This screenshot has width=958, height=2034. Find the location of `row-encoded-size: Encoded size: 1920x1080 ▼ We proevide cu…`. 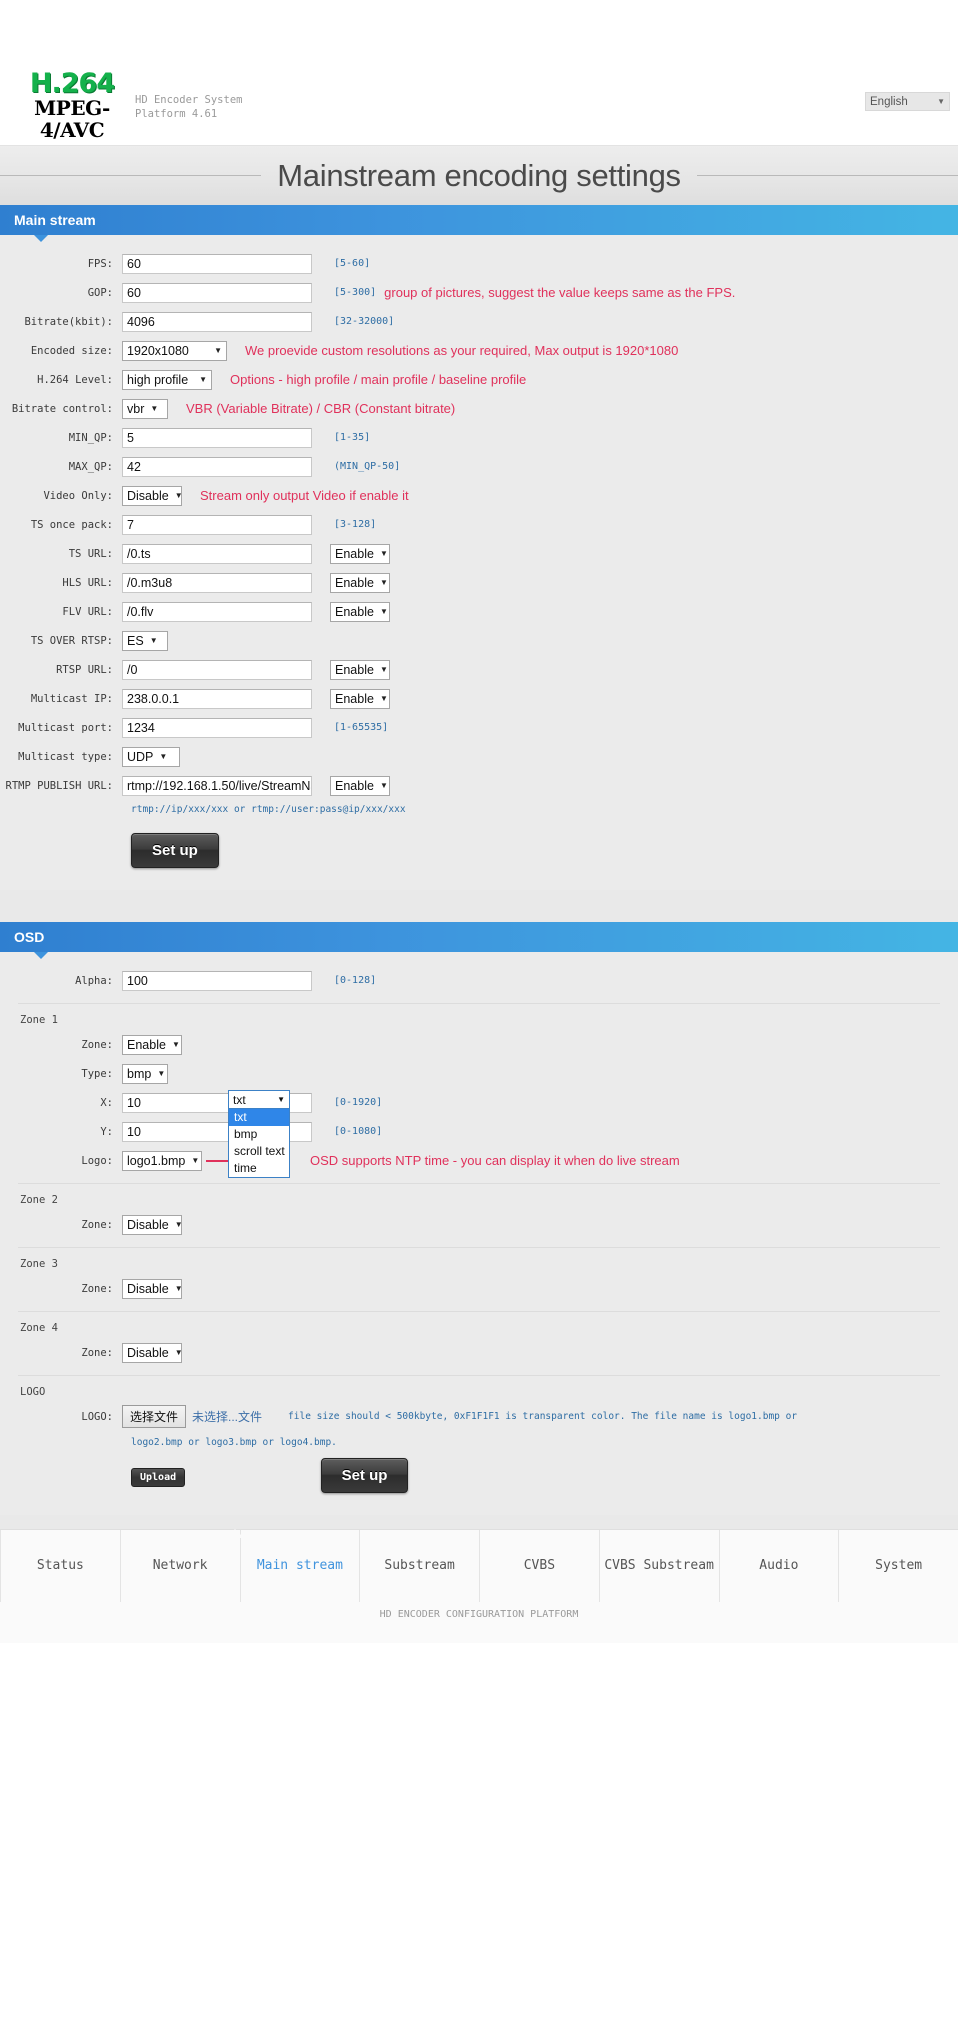

row-encoded-size: Encoded size: 1920x1080 ▼ We proevide cu… is located at coordinates (479, 350).